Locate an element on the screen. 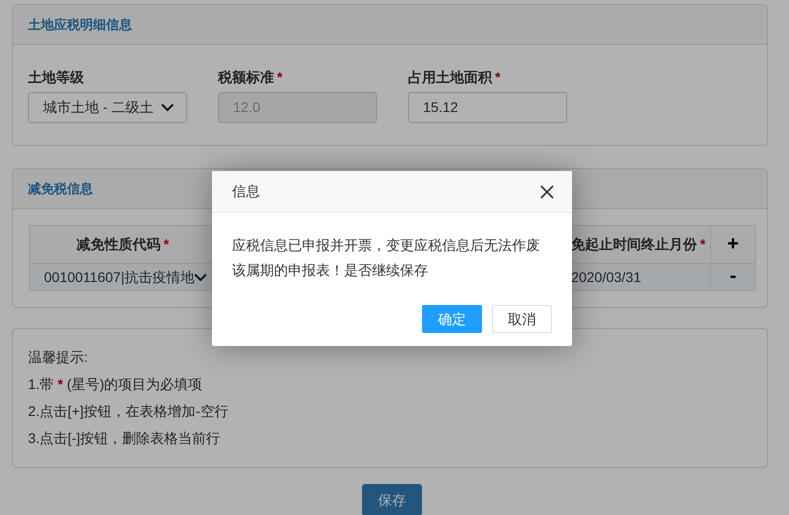 The image size is (789, 515). dialog-title: 信息 is located at coordinates (246, 191).